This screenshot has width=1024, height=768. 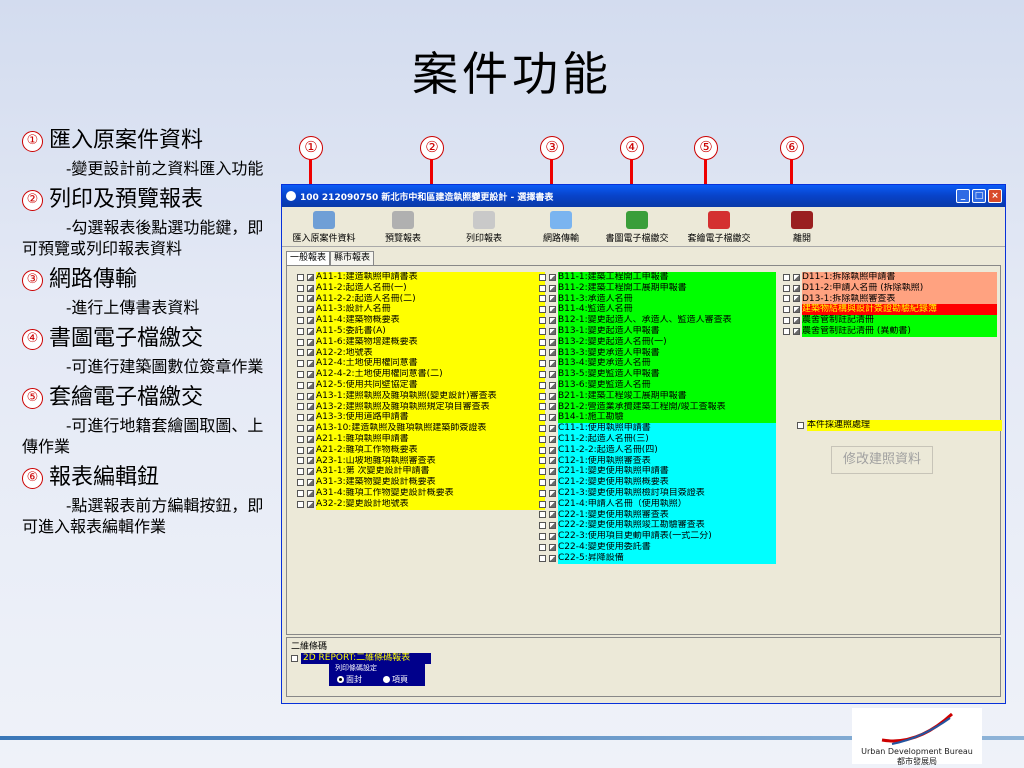 What do you see at coordinates (308, 258) in the screenshot?
I see `tab-general-reports: 一般報表` at bounding box center [308, 258].